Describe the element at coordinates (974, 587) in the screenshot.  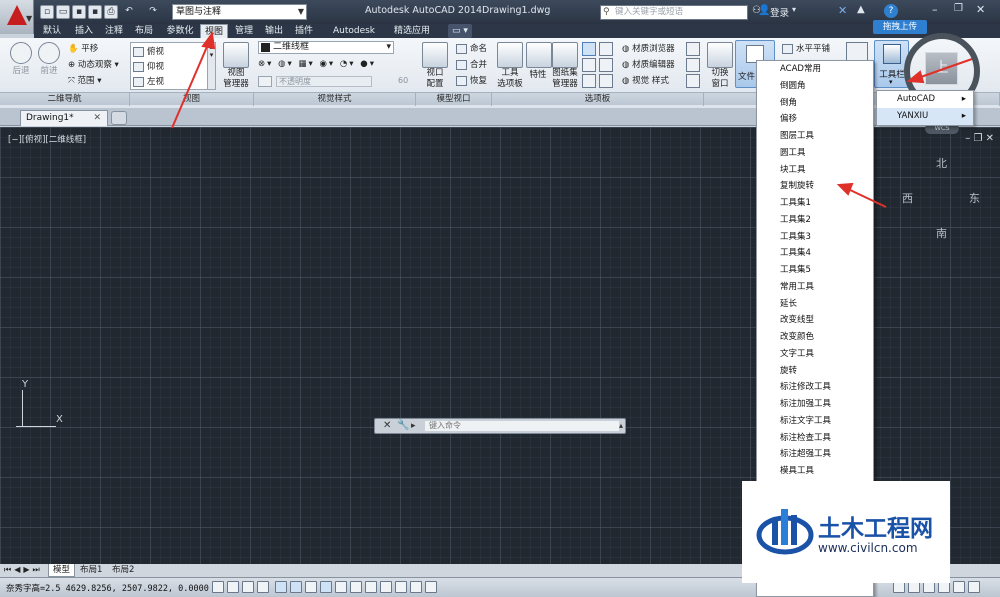
I see `customize-icon` at that location.